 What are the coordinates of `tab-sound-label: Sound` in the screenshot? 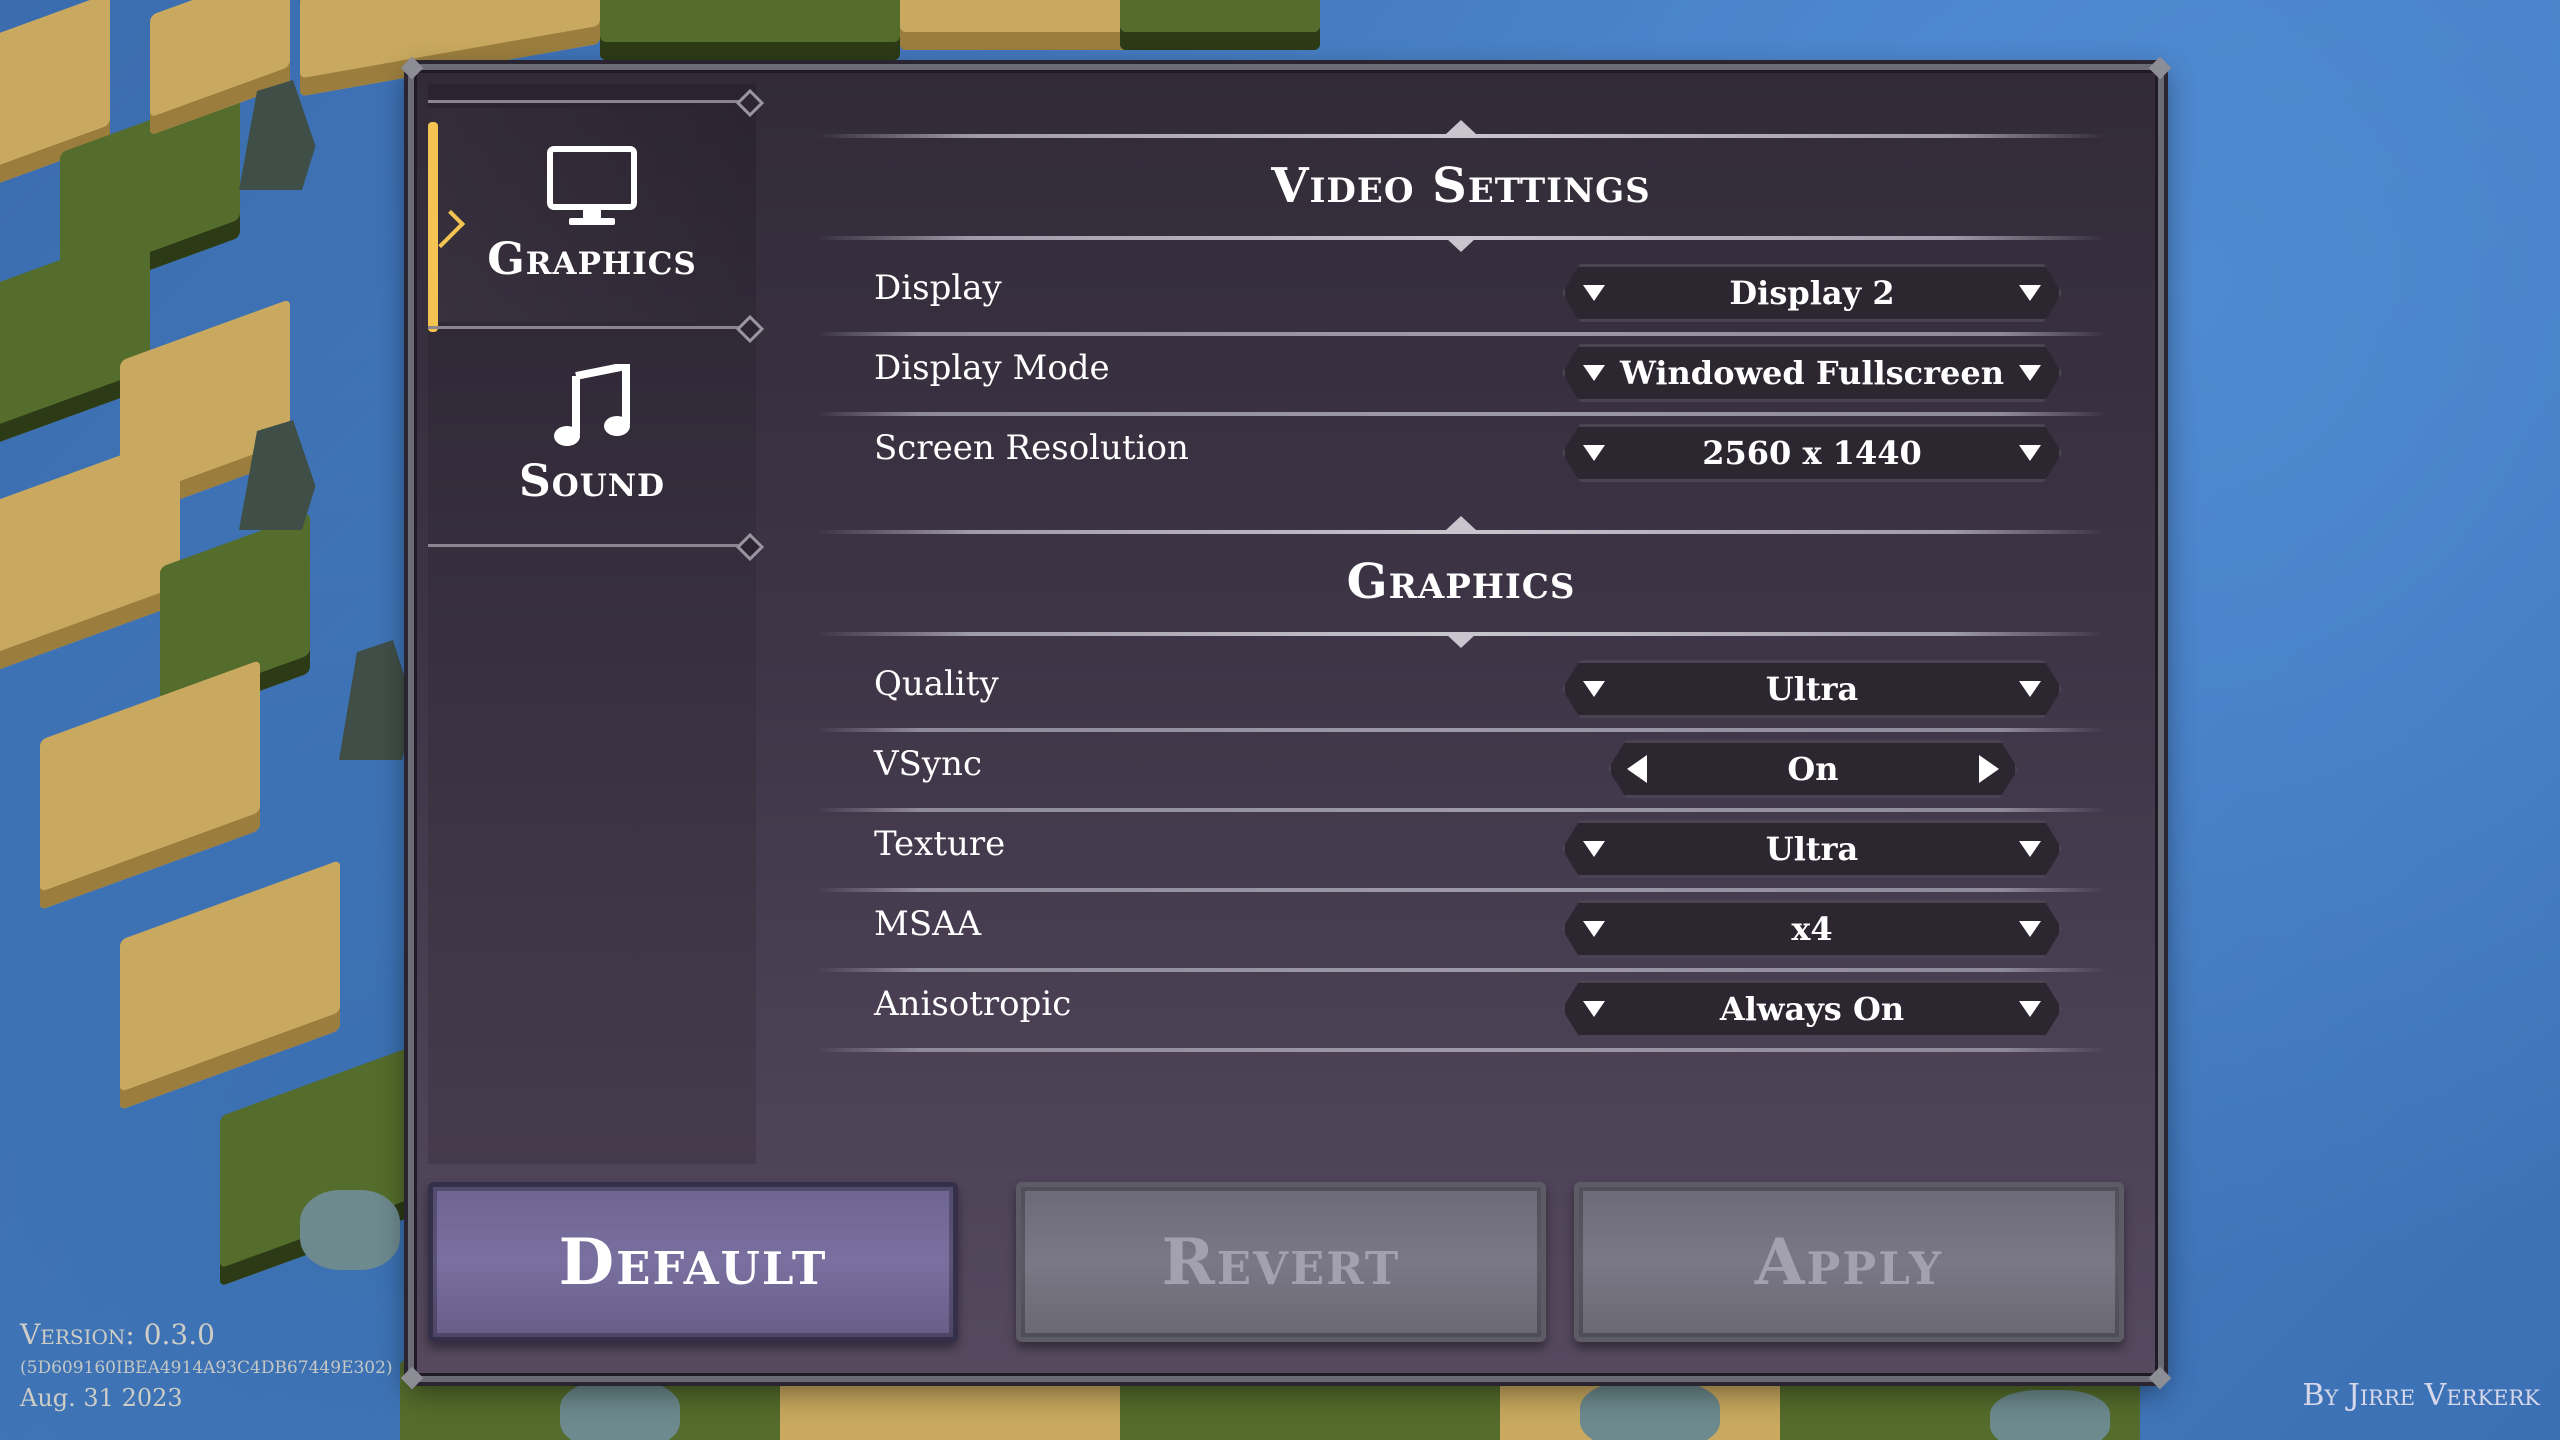 It's located at (592, 481).